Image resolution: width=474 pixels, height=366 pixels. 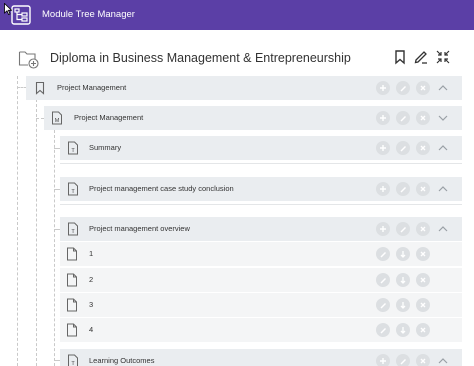 I want to click on node-label: Learning Outcomes, so click(x=122, y=360).